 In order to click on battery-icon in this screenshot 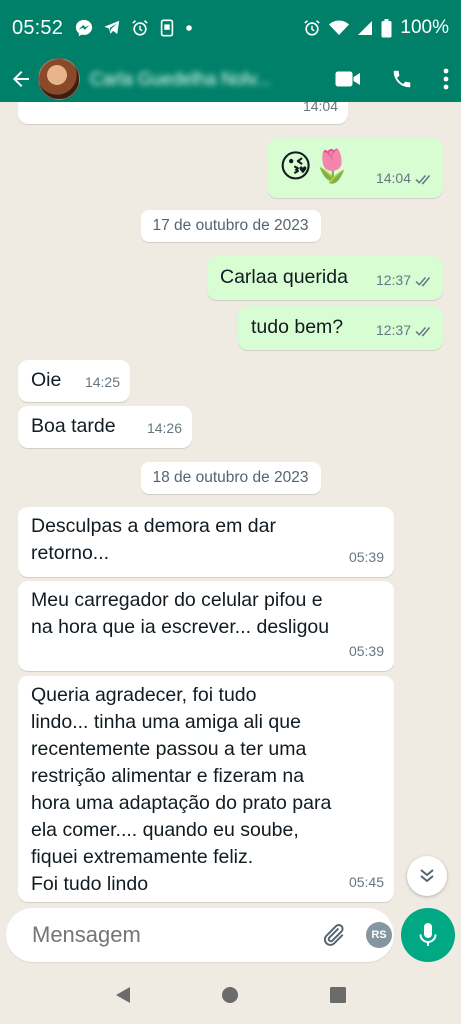, I will do `click(386, 27)`.